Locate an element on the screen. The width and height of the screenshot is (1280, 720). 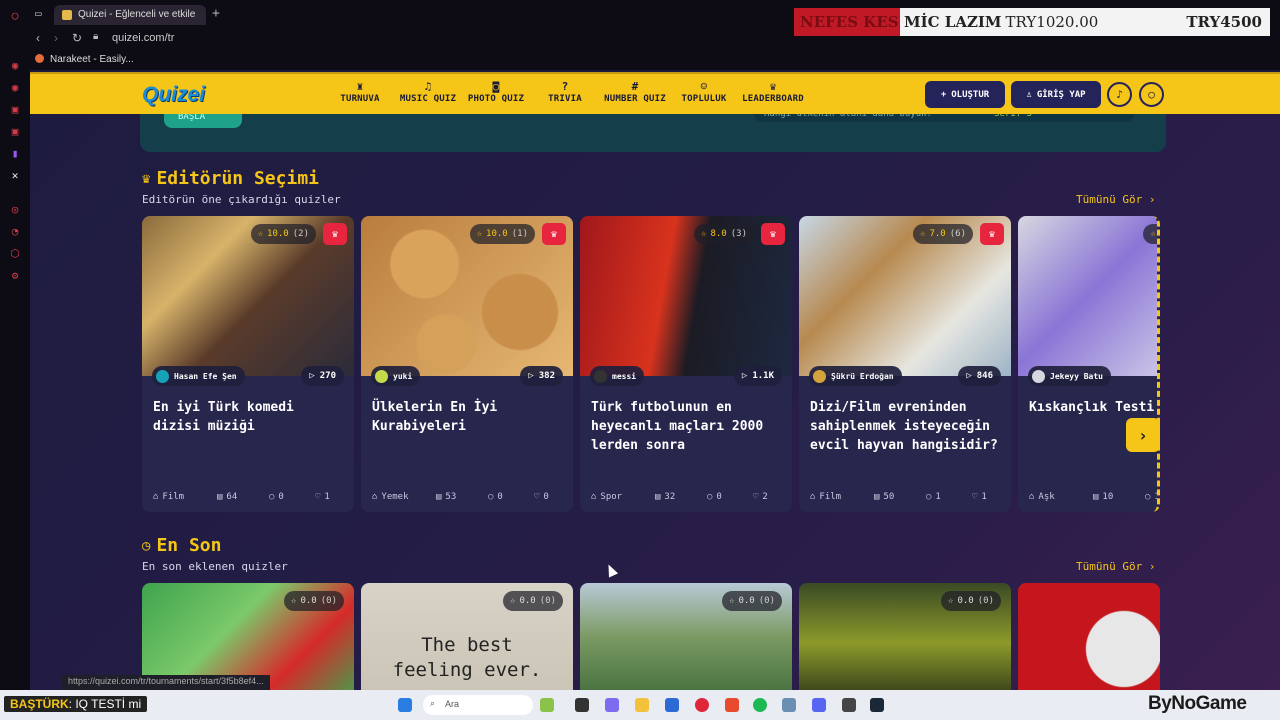
tab-quizei: Quizei - Eğlenceli ve etkile is located at coordinates (130, 15).